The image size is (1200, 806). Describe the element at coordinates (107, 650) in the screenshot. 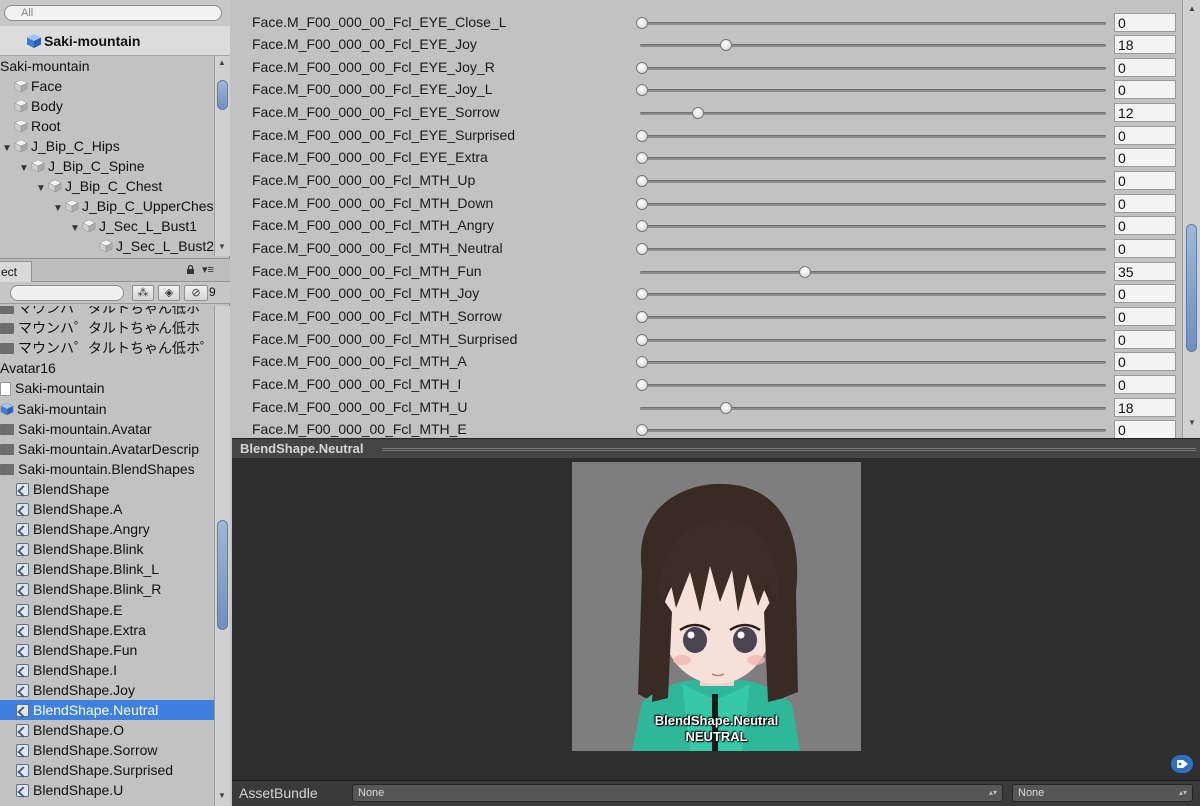

I see `project-item: BlendShape.Fun` at that location.